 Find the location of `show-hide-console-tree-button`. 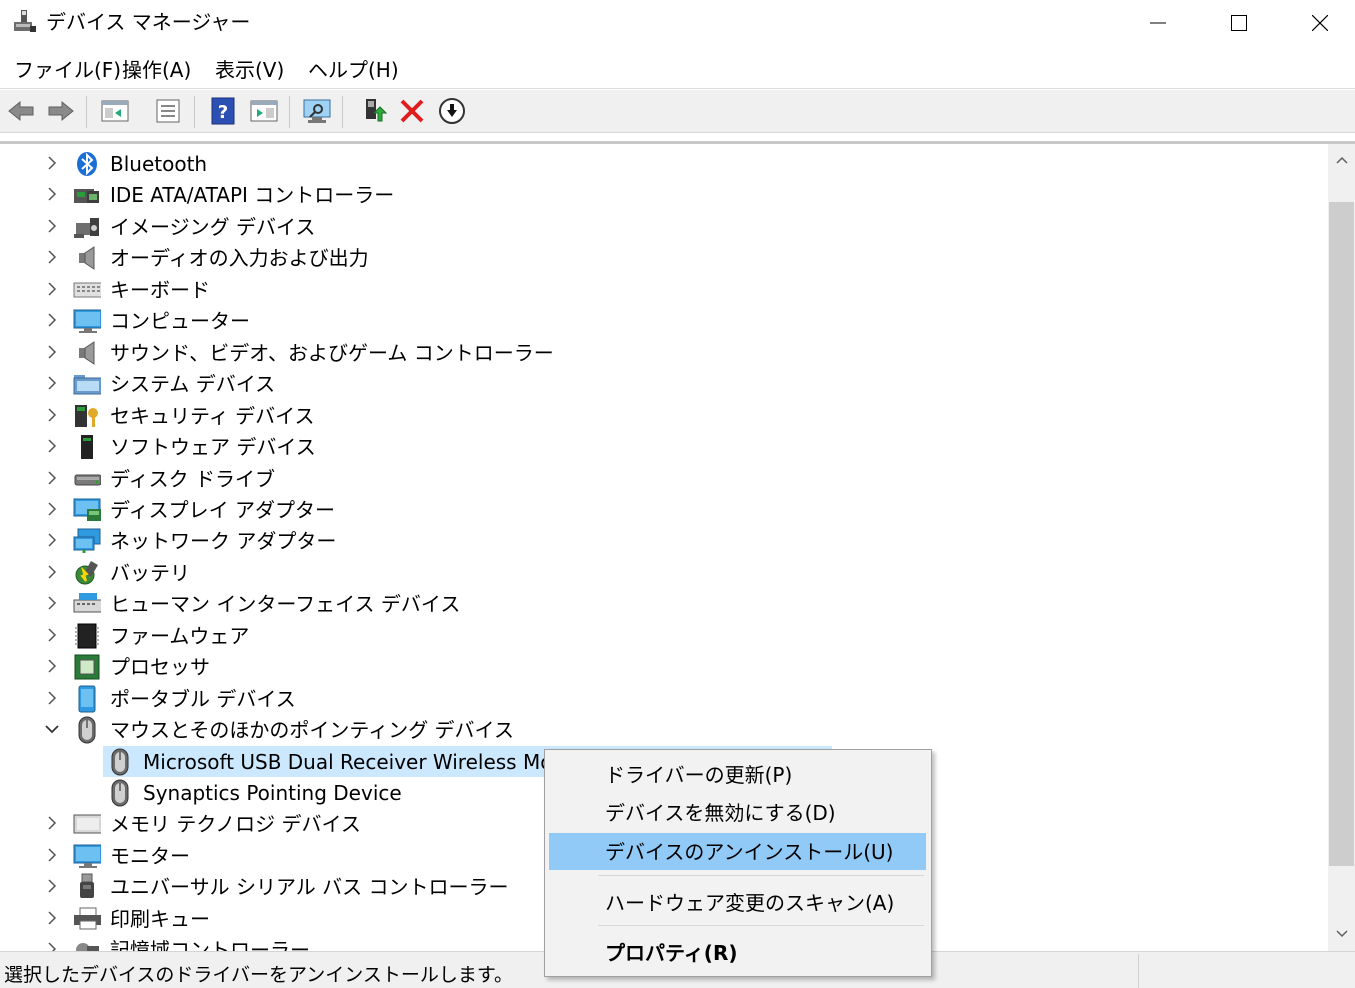

show-hide-console-tree-button is located at coordinates (115, 111).